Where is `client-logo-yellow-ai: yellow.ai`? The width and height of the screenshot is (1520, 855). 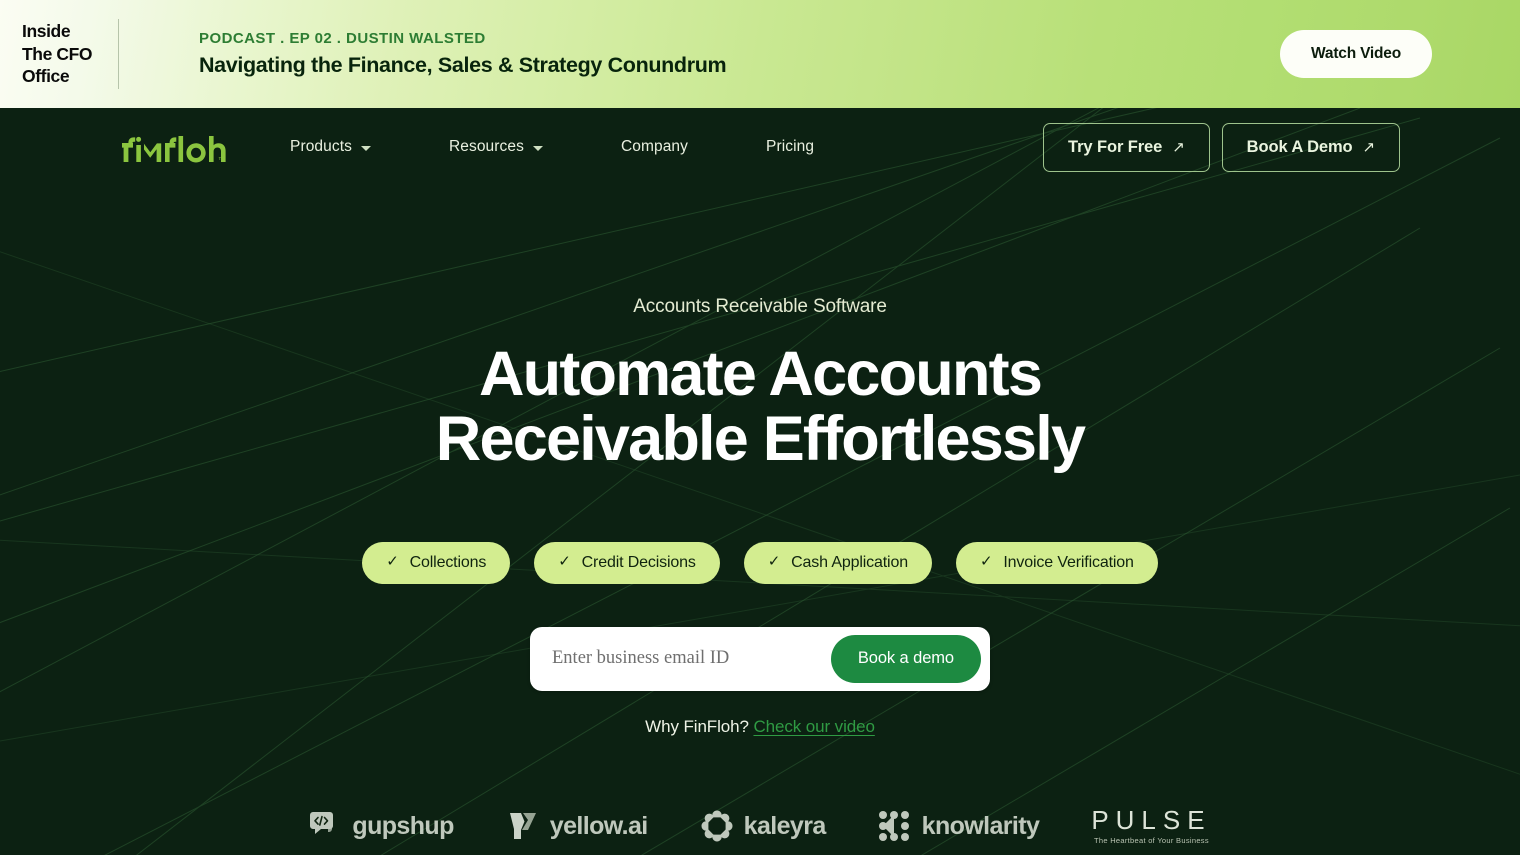 client-logo-yellow-ai: yellow.ai is located at coordinates (577, 826).